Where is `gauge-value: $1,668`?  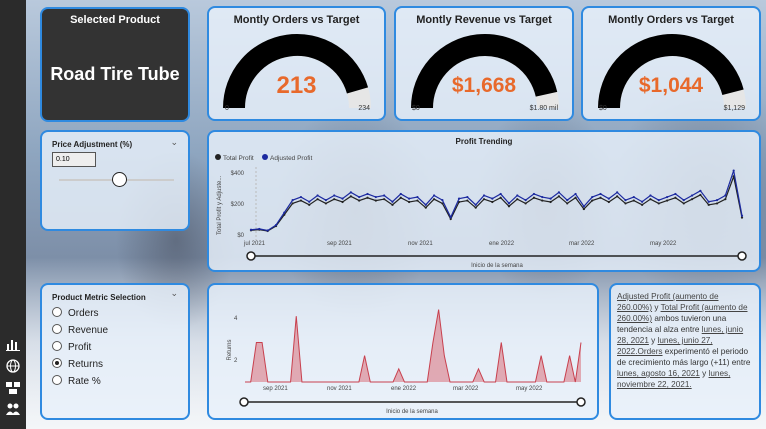 gauge-value: $1,668 is located at coordinates (484, 85).